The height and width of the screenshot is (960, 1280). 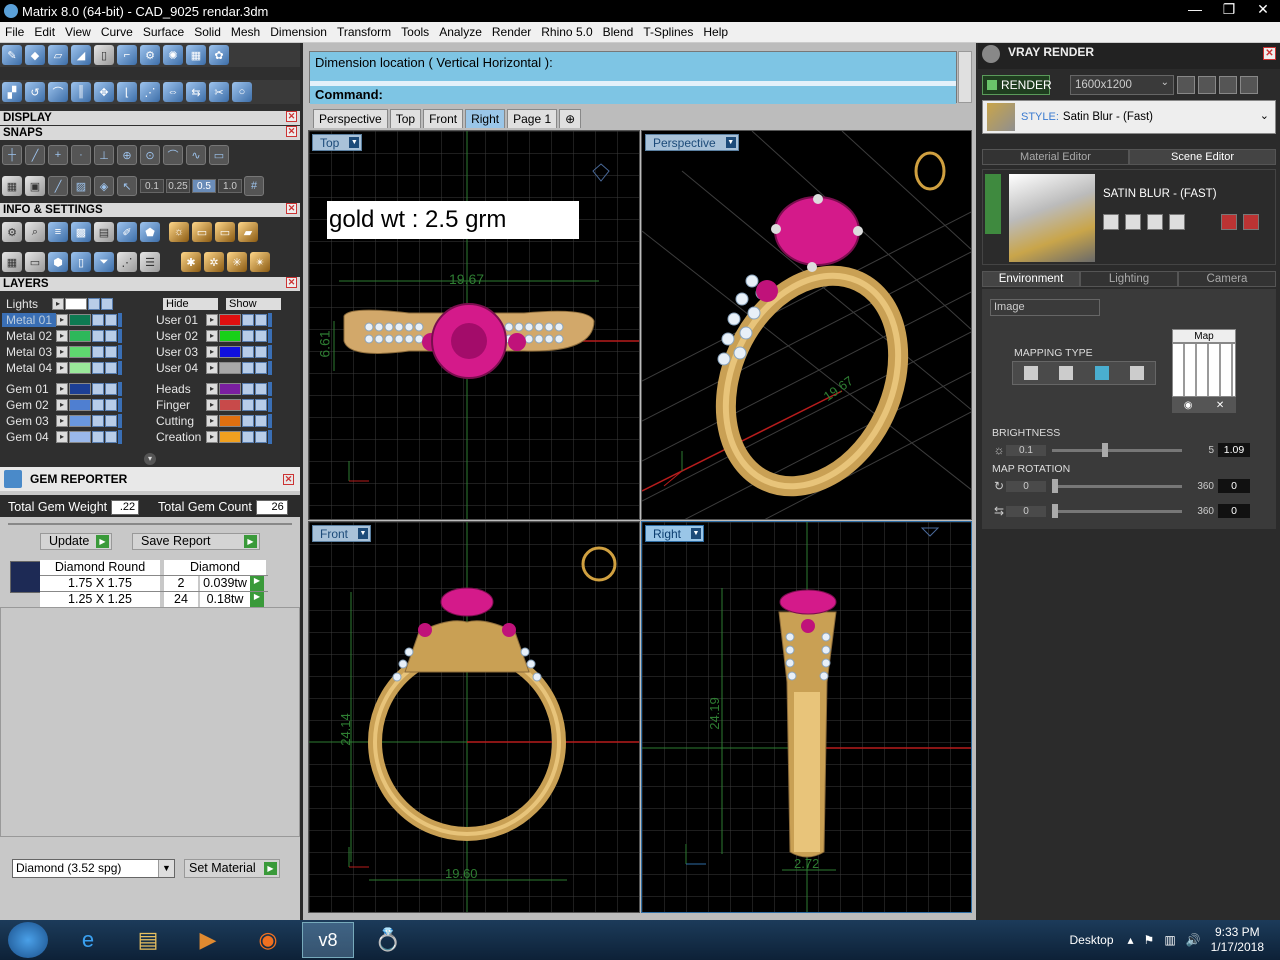 What do you see at coordinates (29, 421) in the screenshot?
I see `layer-name: Gem 03` at bounding box center [29, 421].